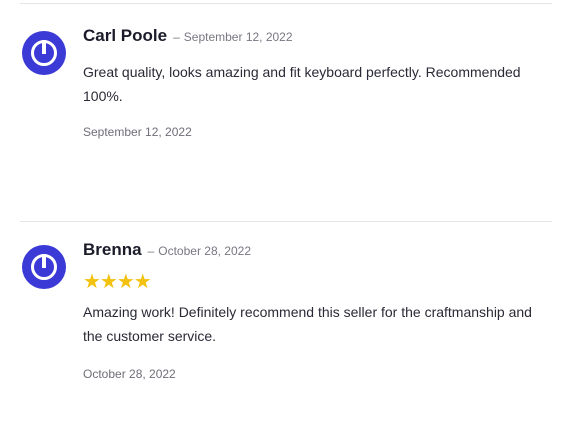  I want to click on review-date: October 28, 2022, so click(204, 251).